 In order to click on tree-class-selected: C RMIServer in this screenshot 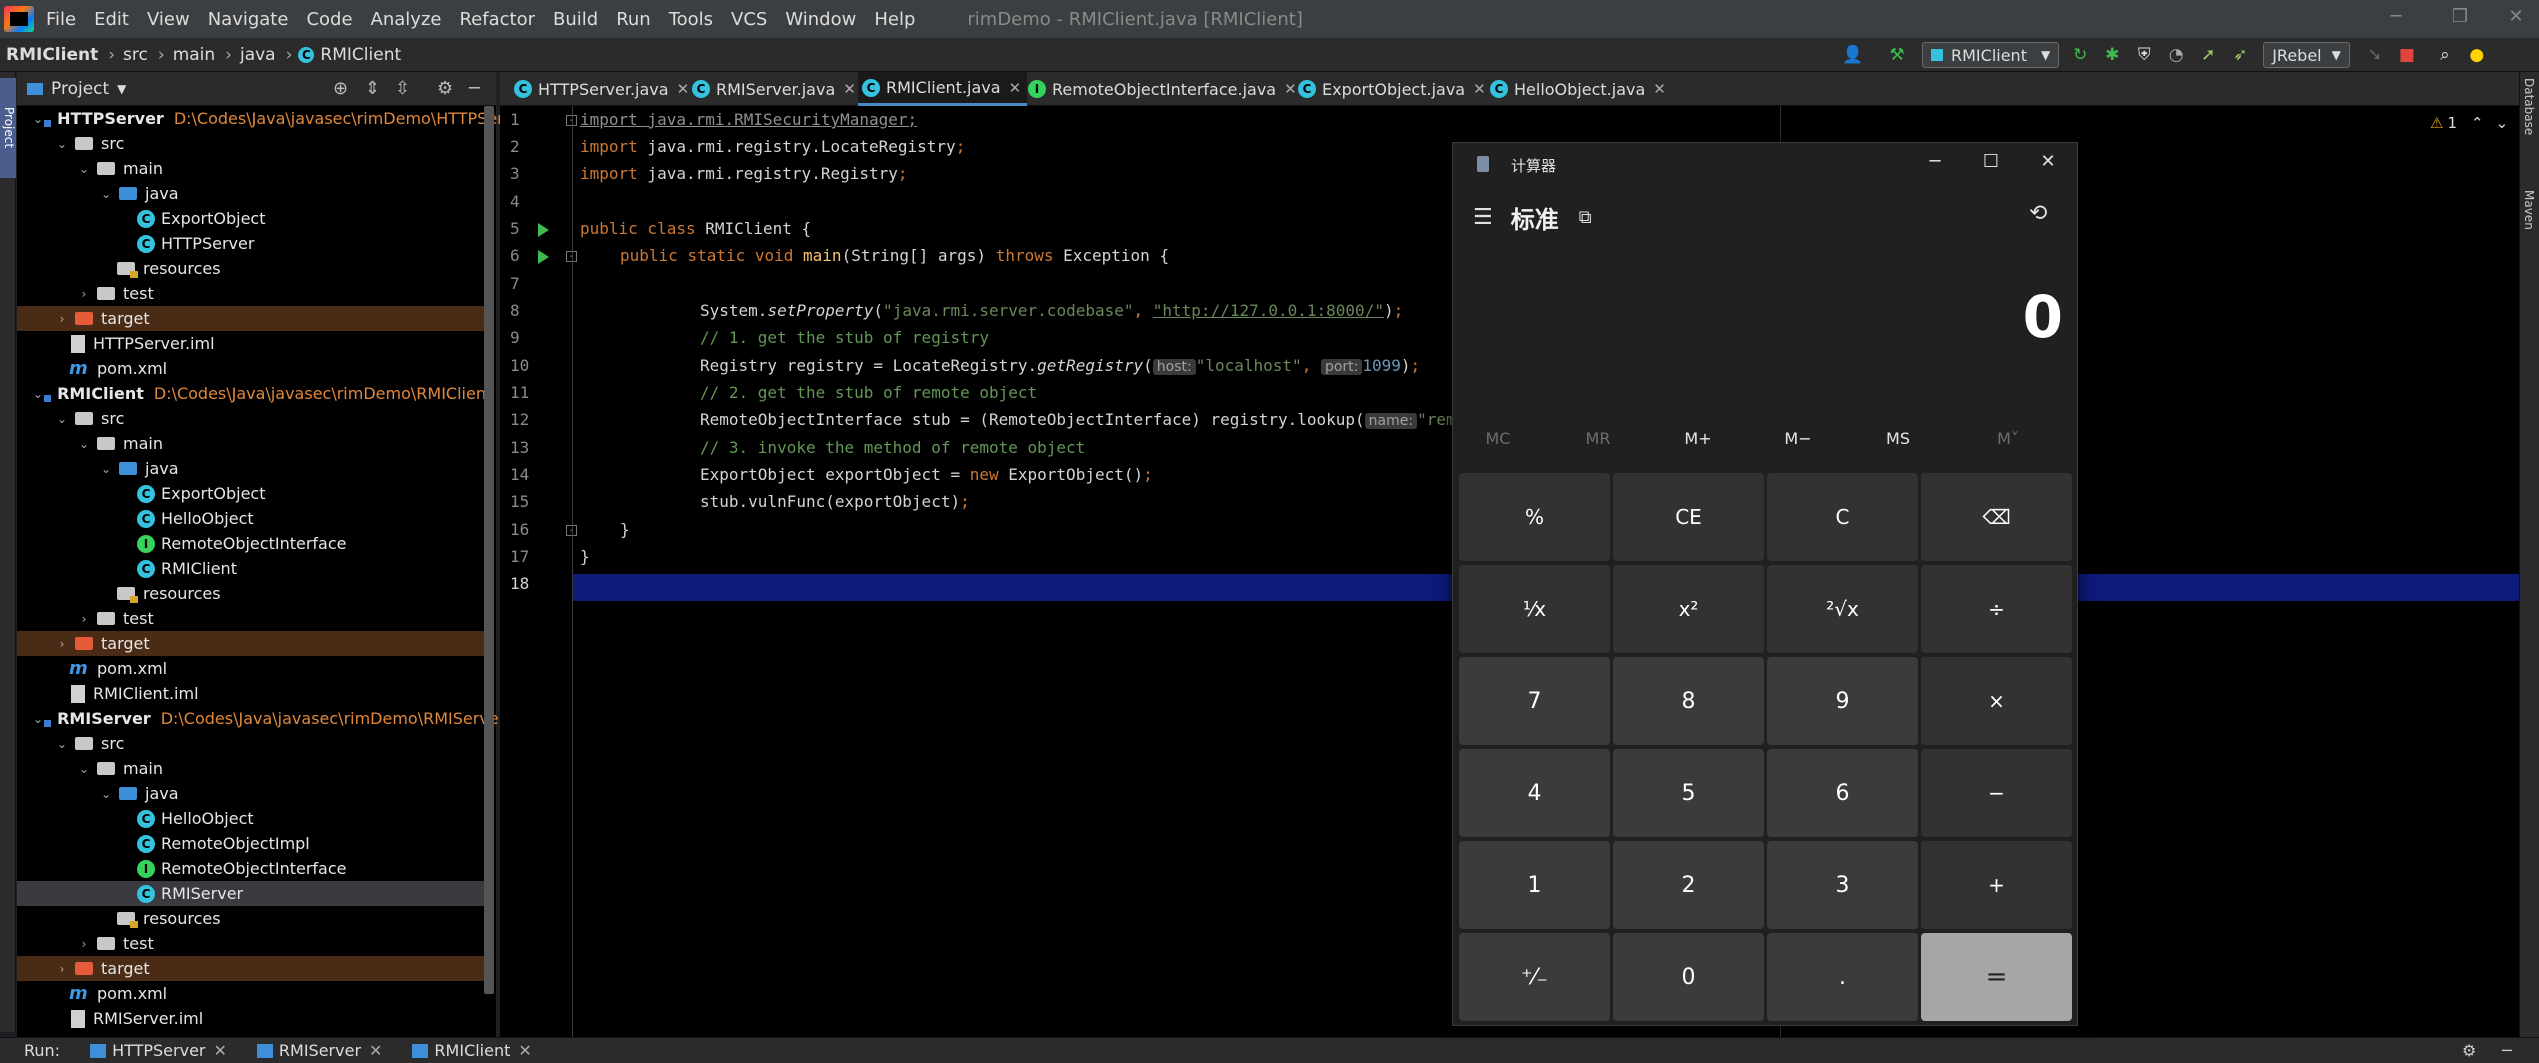, I will do `click(252, 893)`.